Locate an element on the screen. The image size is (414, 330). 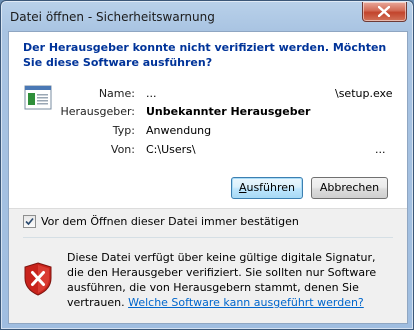
confirm-checkbox is located at coordinates (29, 221).